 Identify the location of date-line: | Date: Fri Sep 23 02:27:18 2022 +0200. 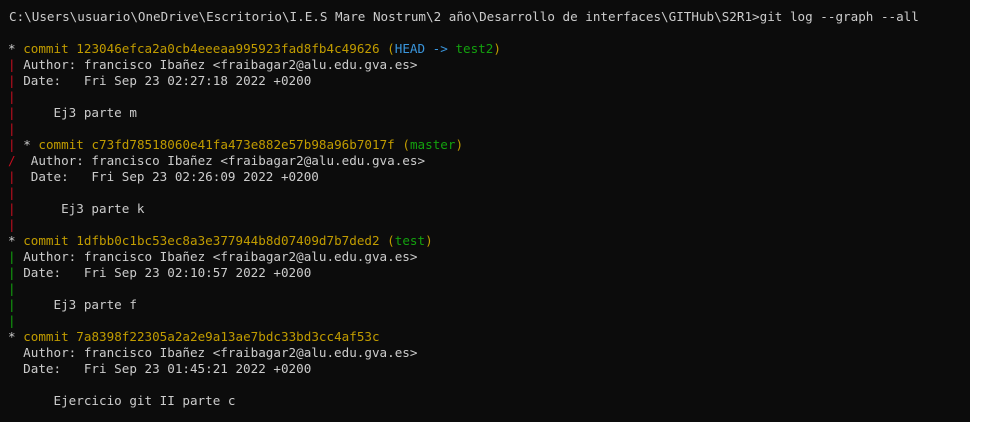
(159, 81).